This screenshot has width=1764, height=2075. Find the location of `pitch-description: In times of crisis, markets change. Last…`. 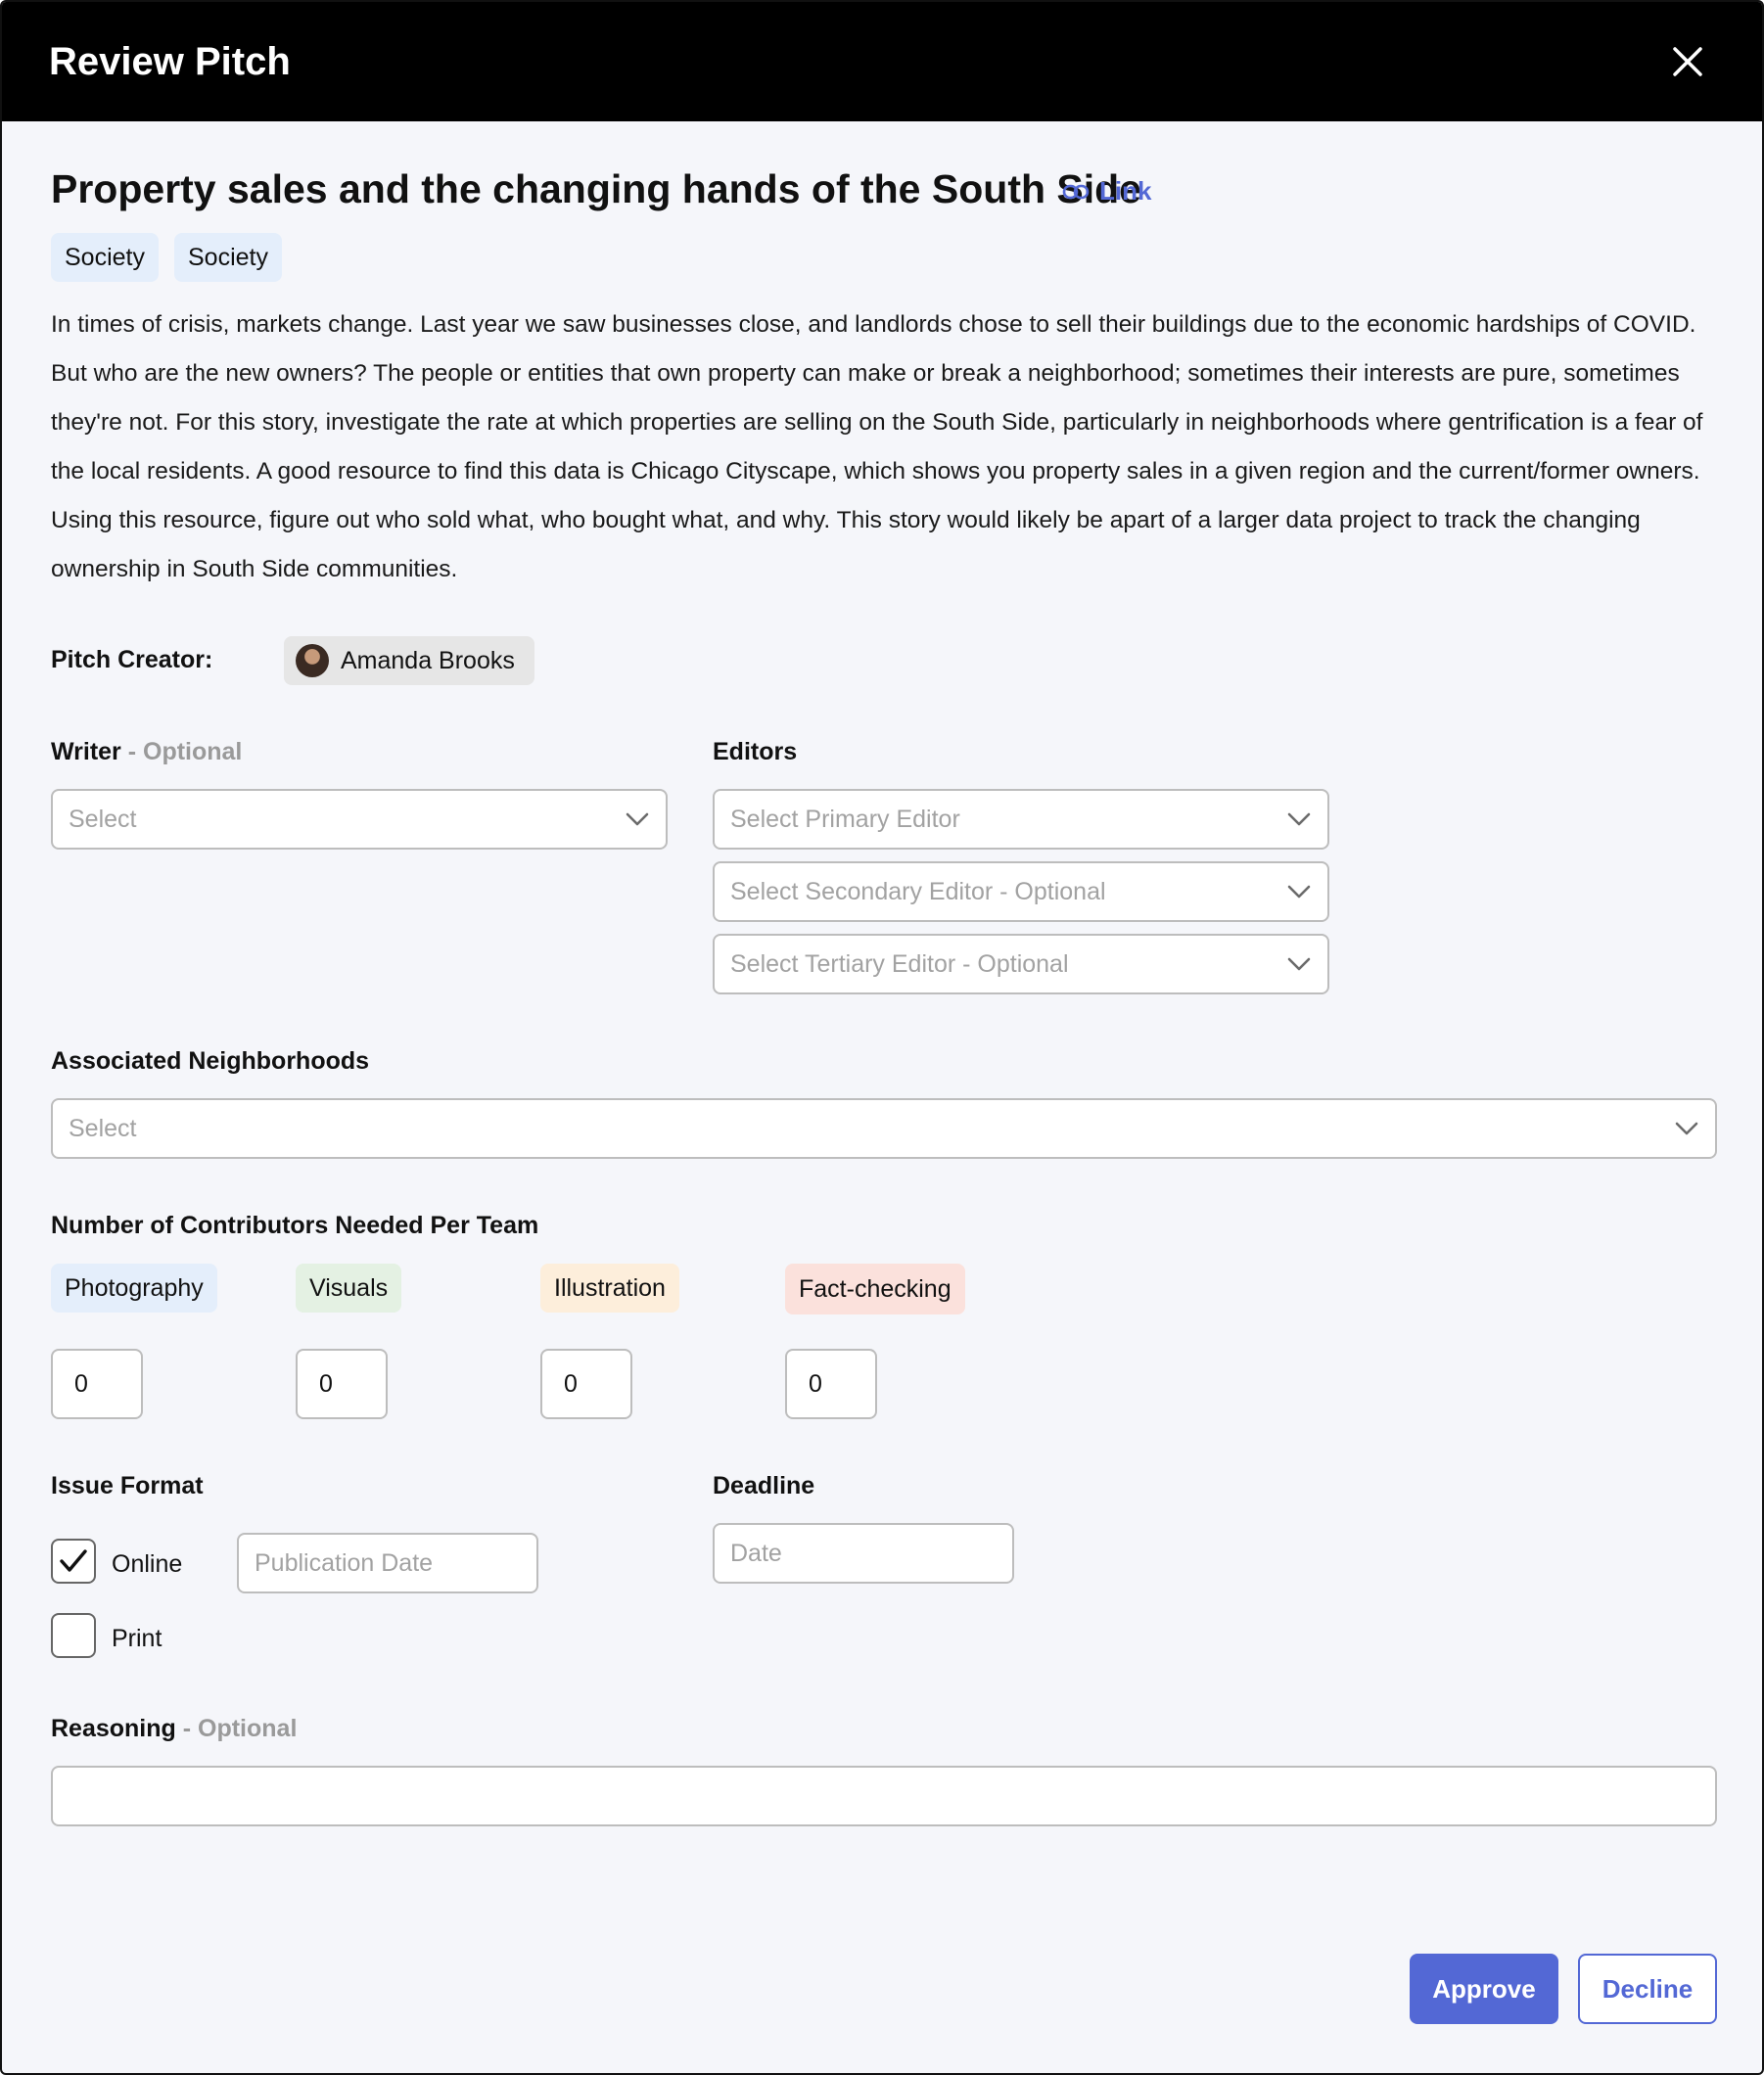

pitch-description: In times of crisis, markets change. Last… is located at coordinates (877, 446).